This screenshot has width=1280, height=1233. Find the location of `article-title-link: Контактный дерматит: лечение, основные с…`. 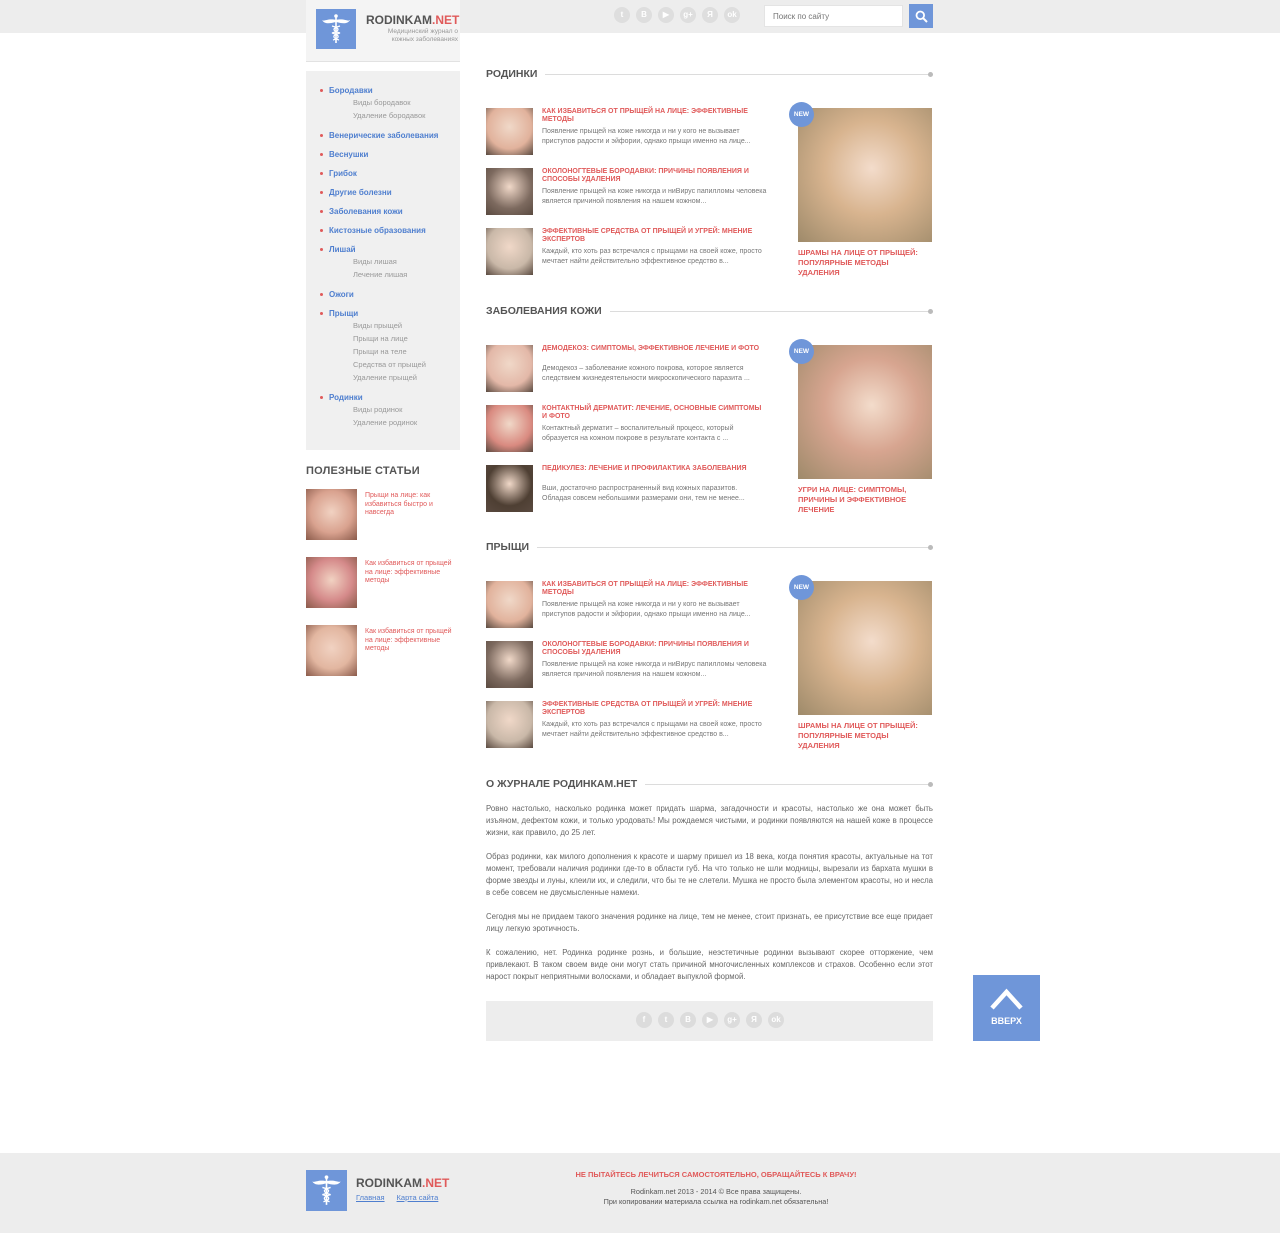

article-title-link: Контактный дерматит: лечение, основные с… is located at coordinates (655, 413).